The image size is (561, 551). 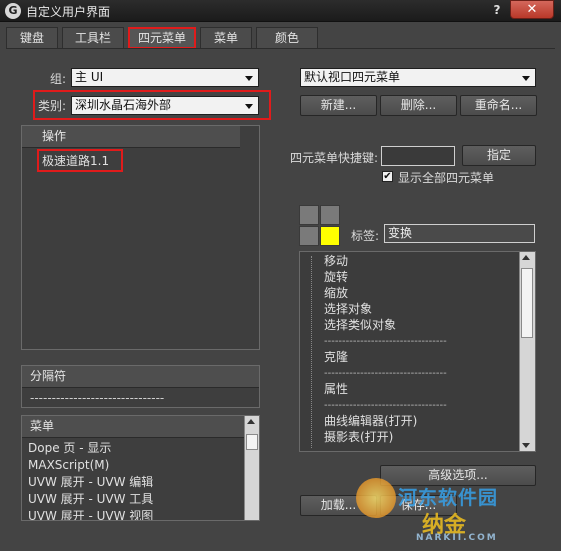 I want to click on show-all-label: 显示全部四元菜单, so click(x=446, y=178).